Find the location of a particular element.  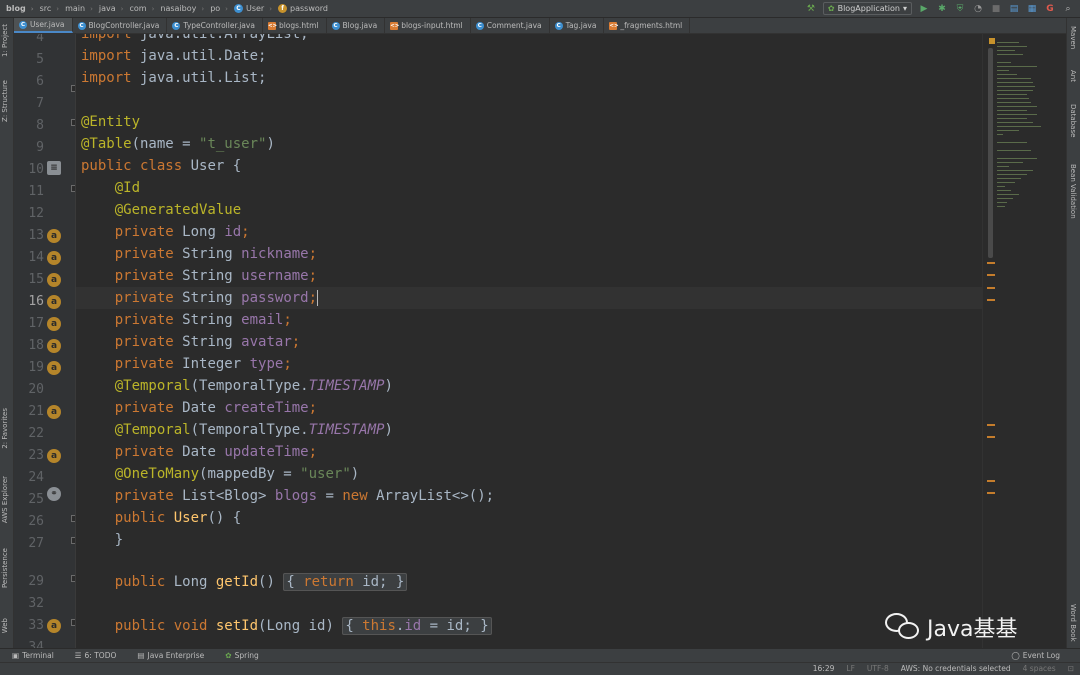

tab-fragments-html: <> _fragments.html is located at coordinates (647, 25).